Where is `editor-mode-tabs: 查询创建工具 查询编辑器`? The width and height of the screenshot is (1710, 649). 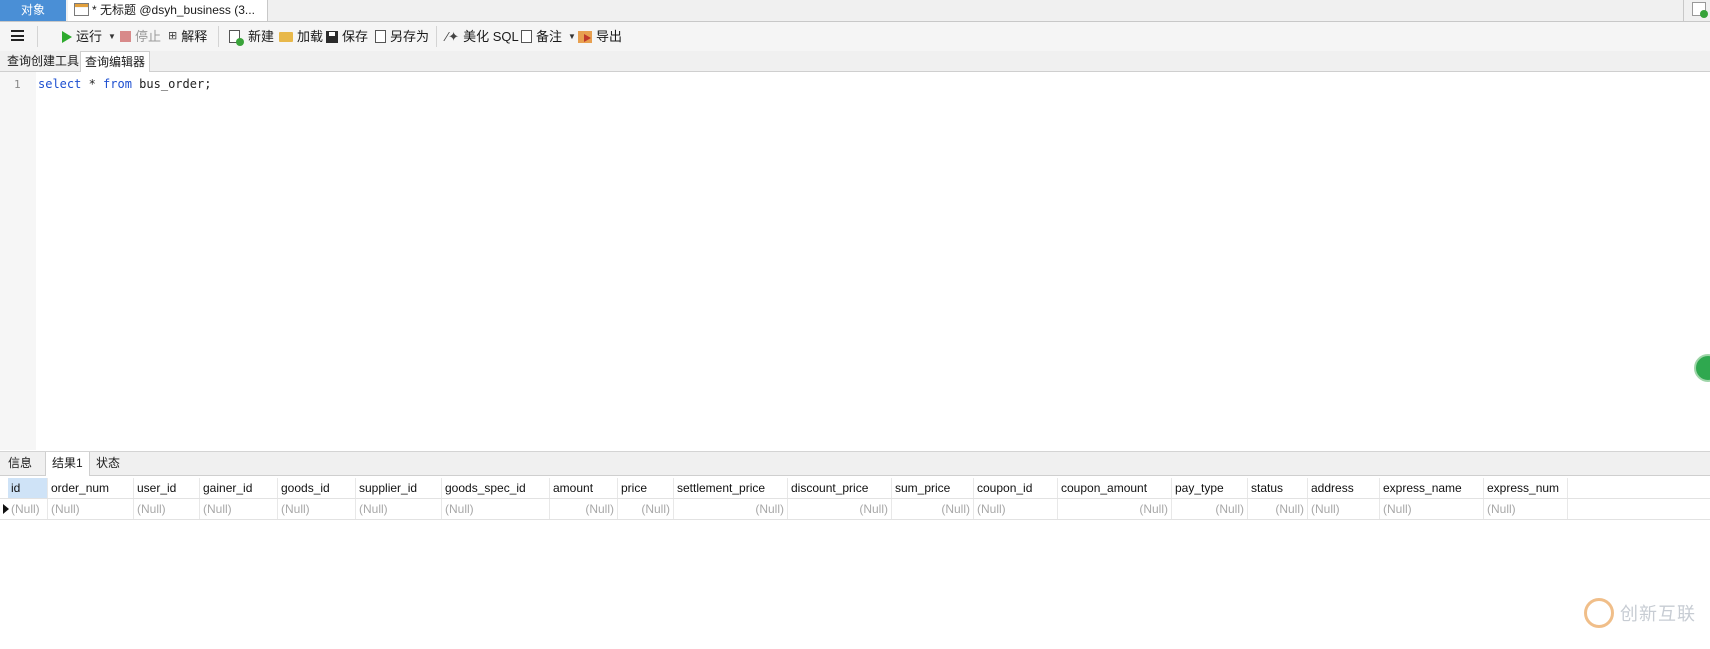
editor-mode-tabs: 查询创建工具 查询编辑器 is located at coordinates (855, 61).